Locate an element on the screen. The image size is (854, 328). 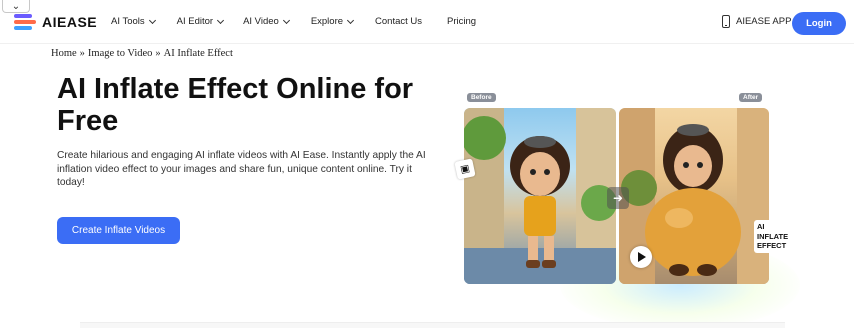
image-icon: ▣ is located at coordinates (465, 169).